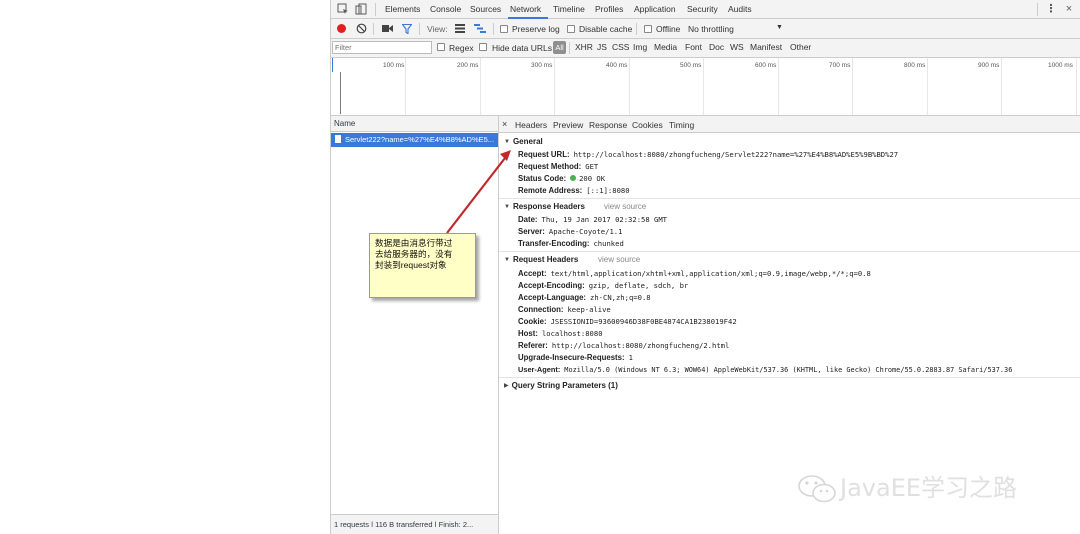 Image resolution: width=1080 pixels, height=534 pixels. I want to click on annotation-arrow, so click(478, 192).